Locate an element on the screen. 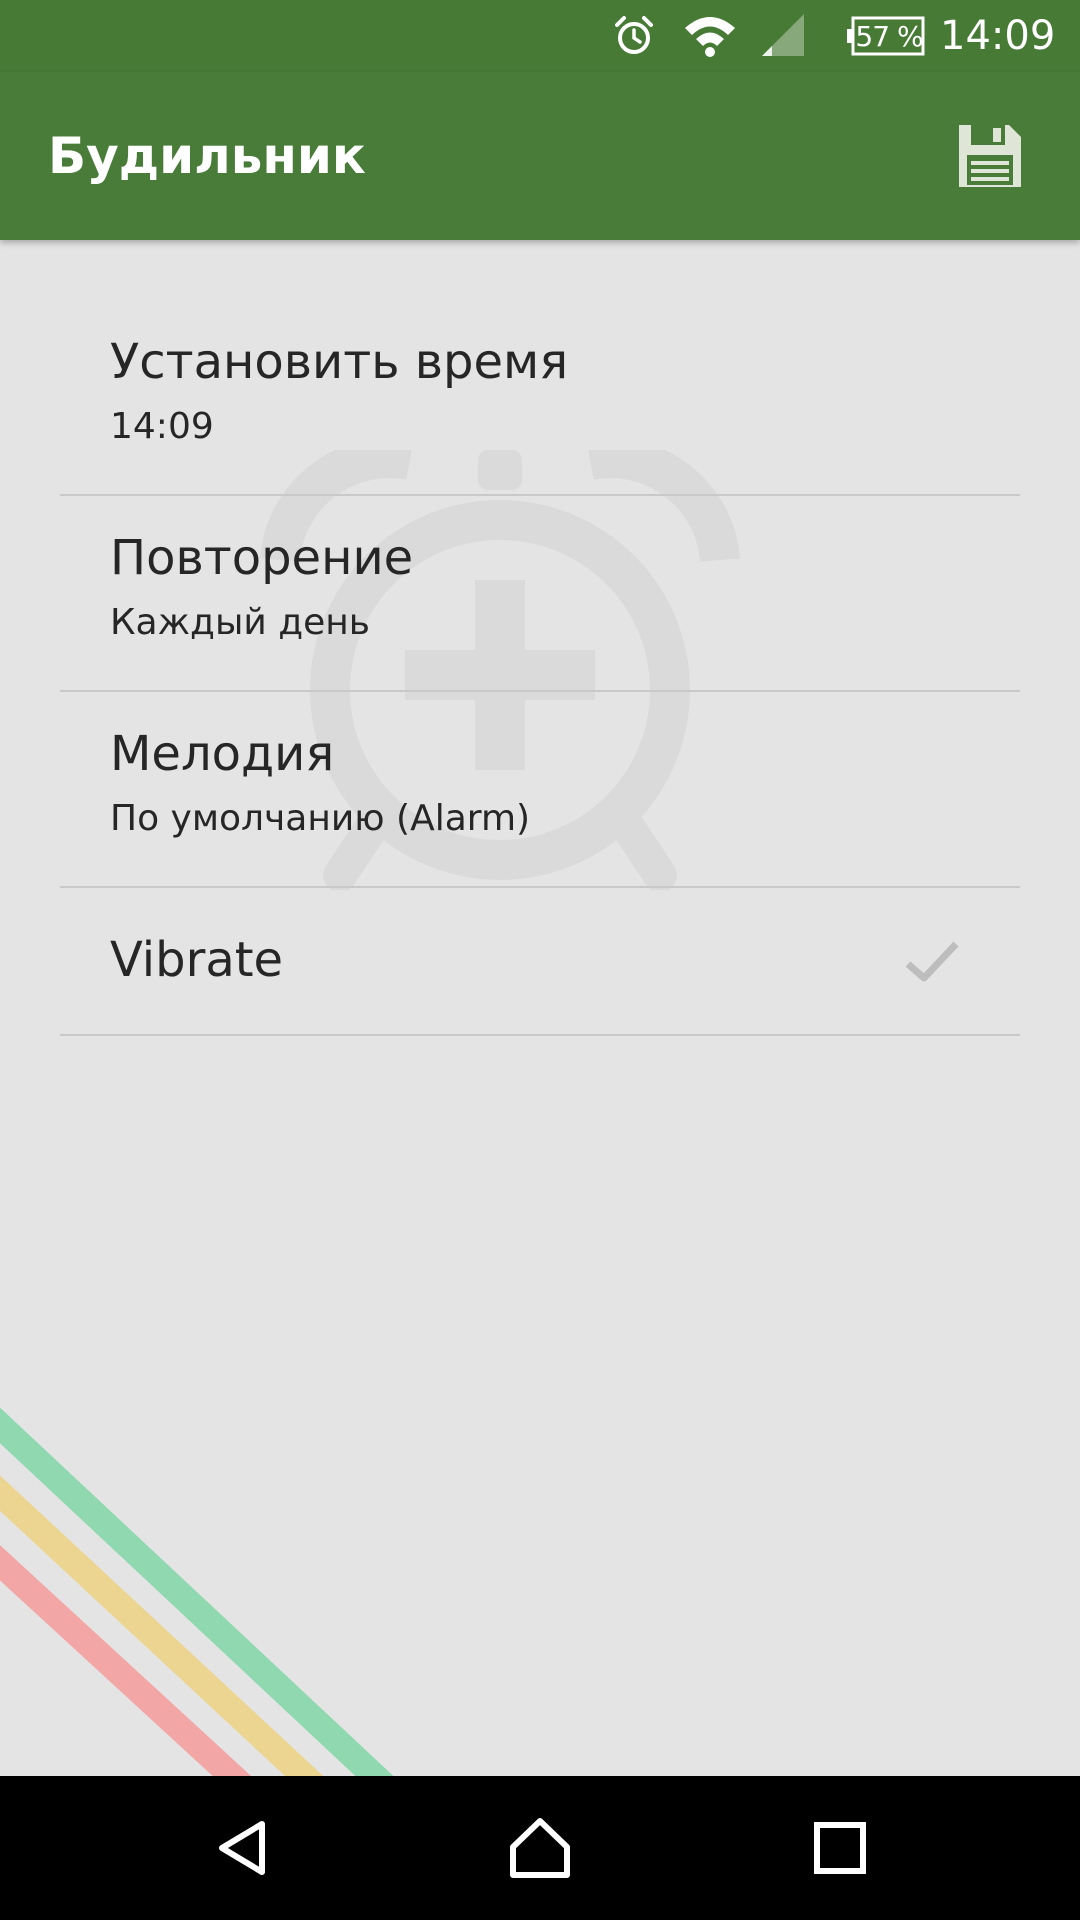 Image resolution: width=1080 pixels, height=1920 pixels. set-time-preference: Установить время 14:09 is located at coordinates (540, 398).